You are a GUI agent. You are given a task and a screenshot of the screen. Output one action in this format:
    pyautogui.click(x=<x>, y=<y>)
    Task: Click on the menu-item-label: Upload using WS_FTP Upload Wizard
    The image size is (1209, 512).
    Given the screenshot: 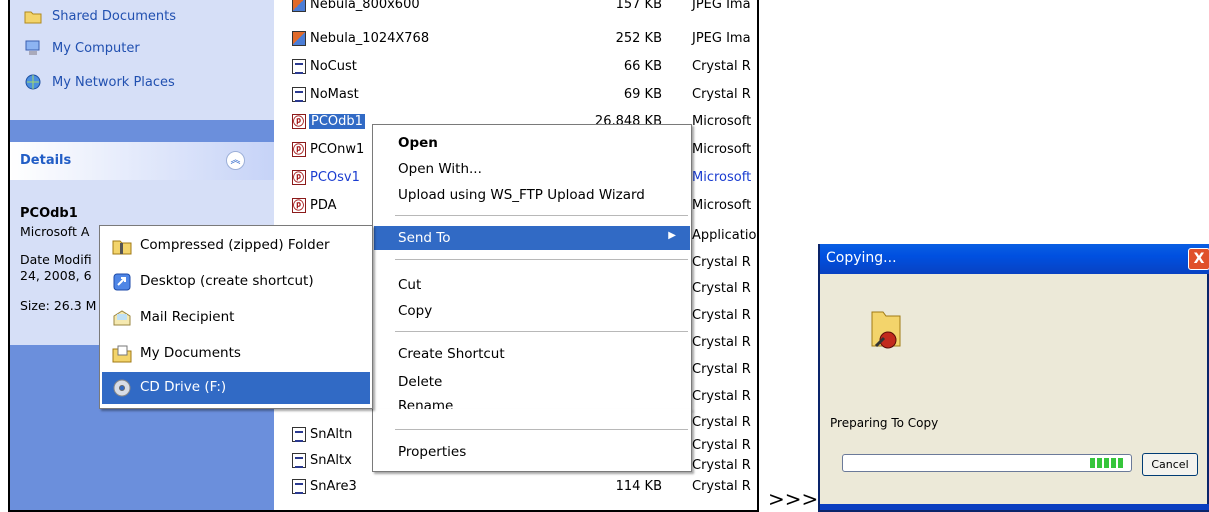 What is the action you would take?
    pyautogui.click(x=521, y=195)
    